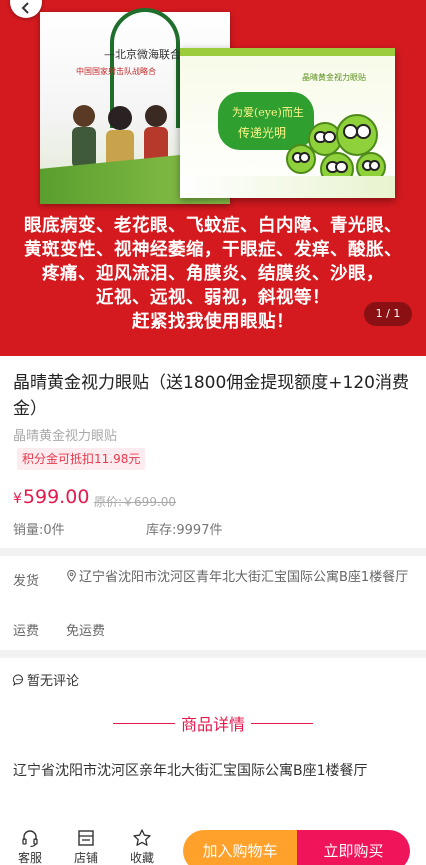 Image resolution: width=426 pixels, height=865 pixels. I want to click on ship-from-address: 辽宁省沈阳市沈河区青年北大街汇宝国际公寓B座1楼餐厅, so click(240, 578).